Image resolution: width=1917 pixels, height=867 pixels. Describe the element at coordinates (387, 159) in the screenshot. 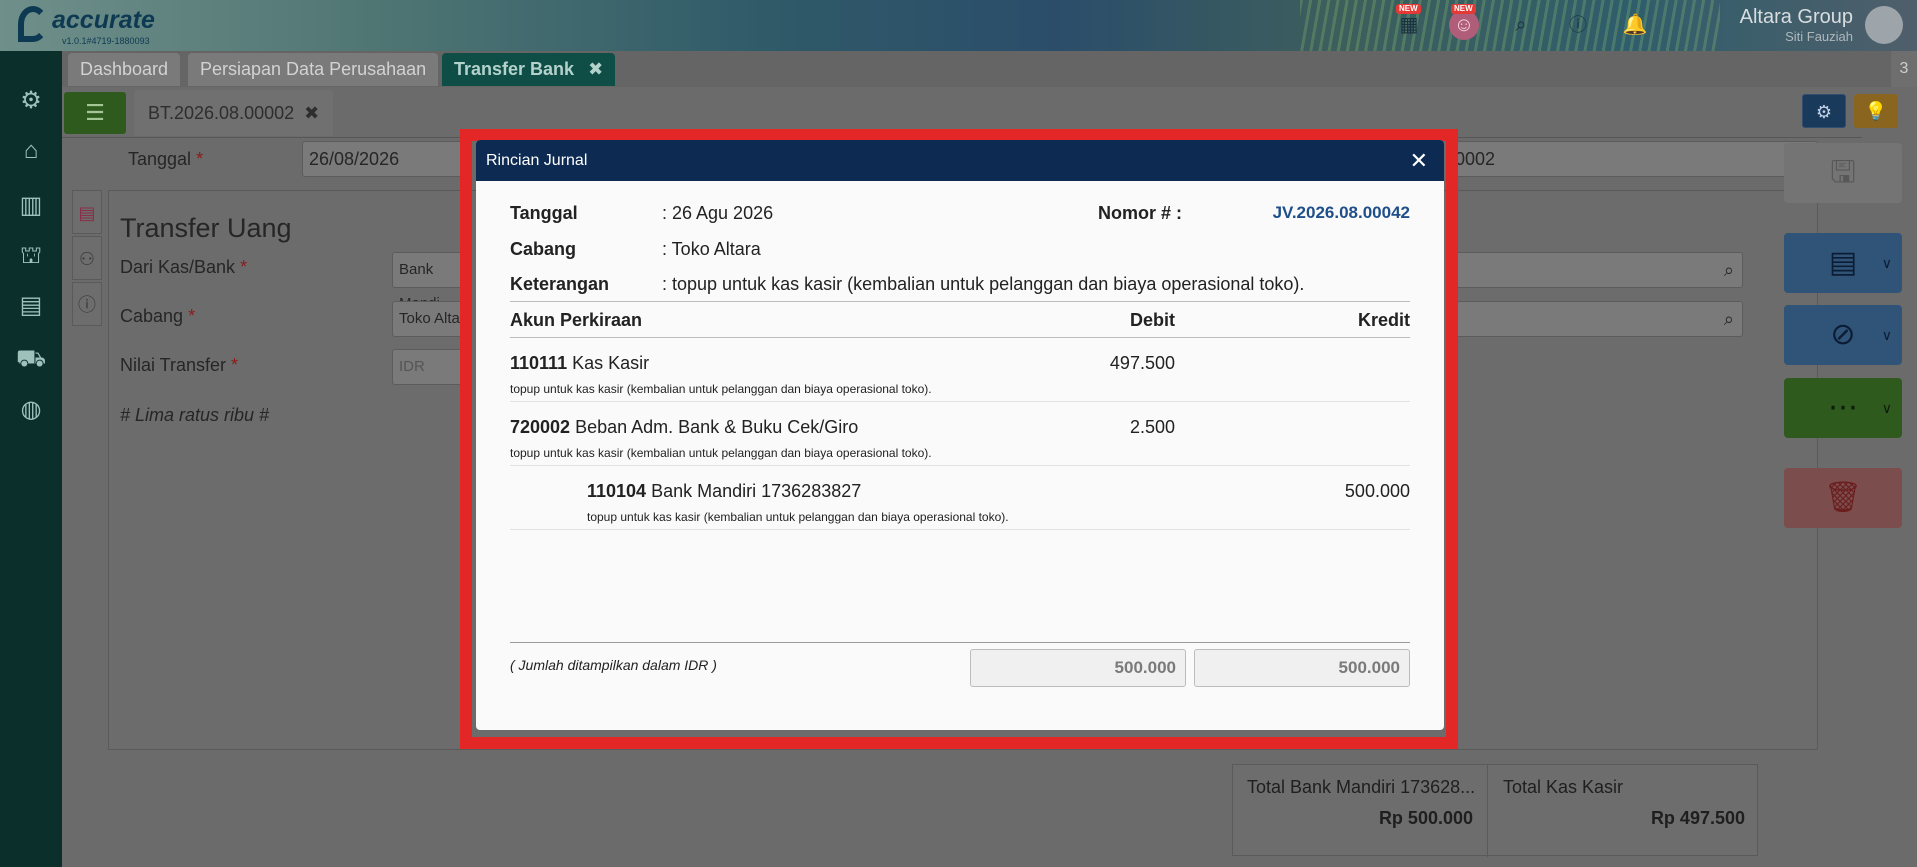

I see `tanggal-input: 26/08/2026` at that location.